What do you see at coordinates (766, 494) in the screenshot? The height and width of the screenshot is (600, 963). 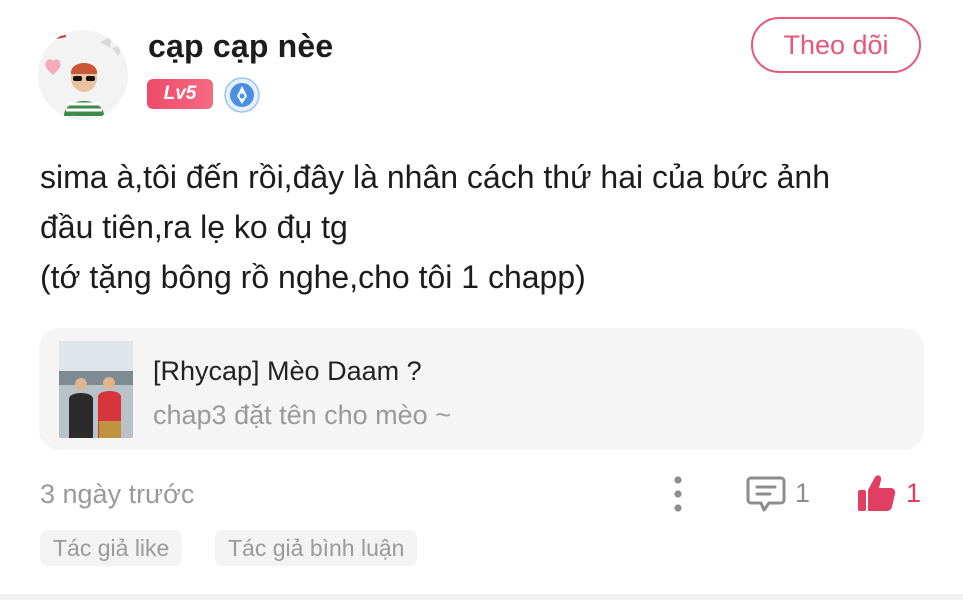 I see `comment-icon` at bounding box center [766, 494].